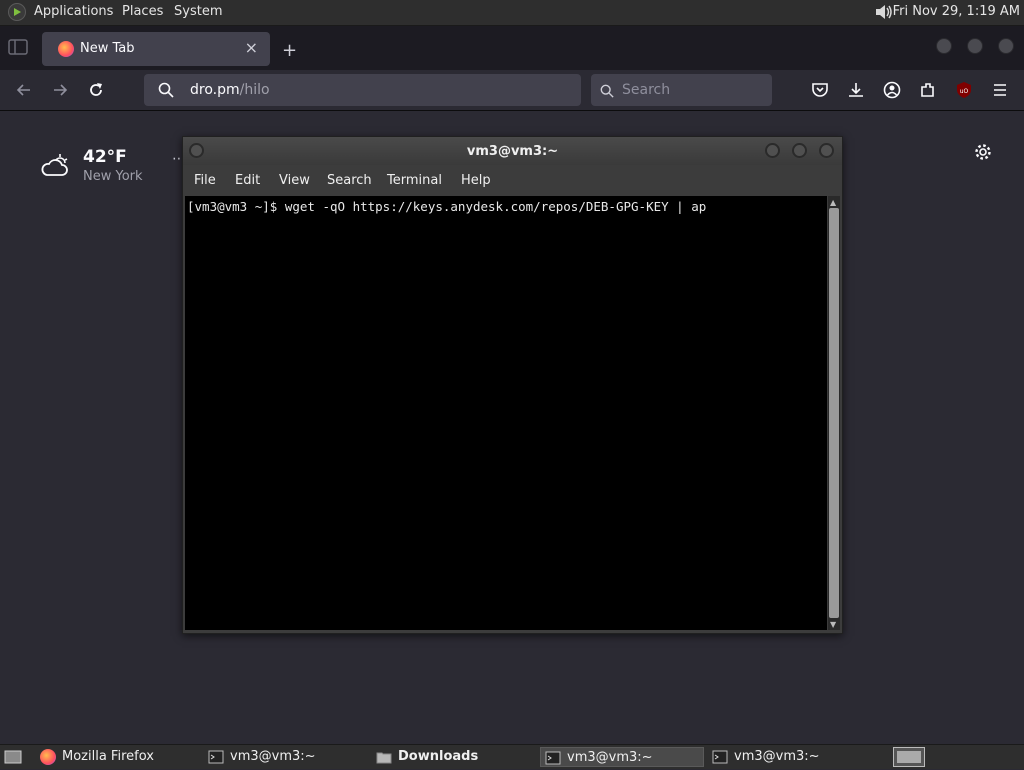 The width and height of the screenshot is (1024, 770). I want to click on reload-icon, so click(96, 90).